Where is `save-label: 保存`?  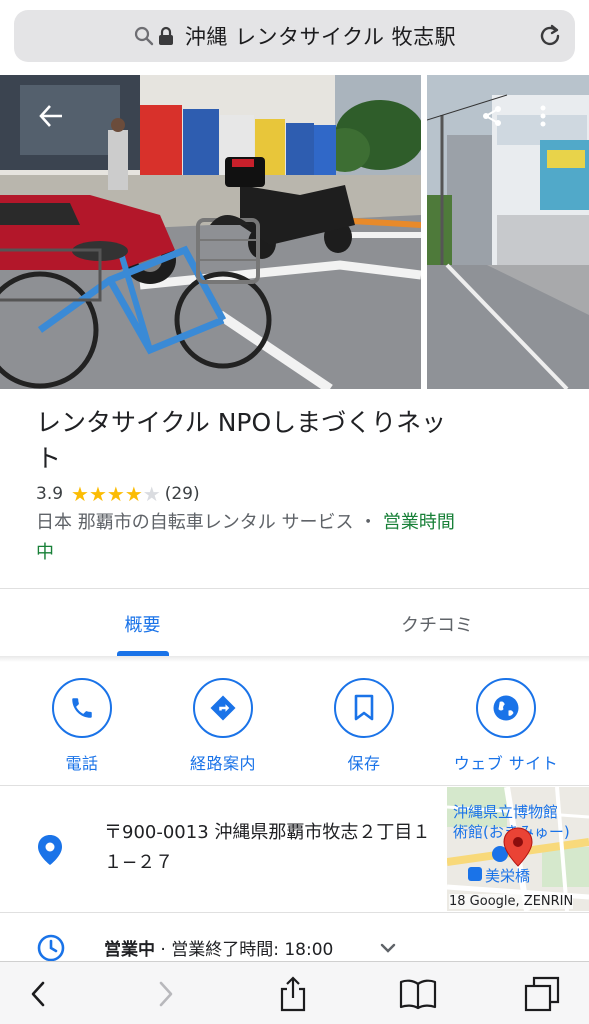 save-label: 保存 is located at coordinates (364, 763).